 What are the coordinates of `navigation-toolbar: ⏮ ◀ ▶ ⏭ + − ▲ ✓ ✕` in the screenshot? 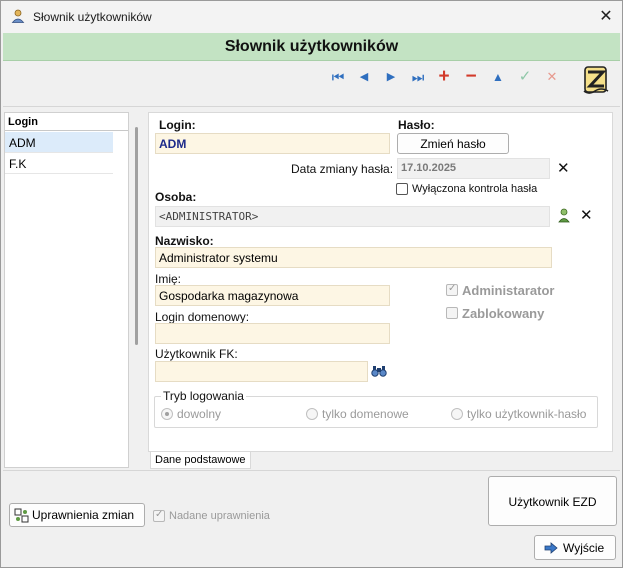 It's located at (311, 84).